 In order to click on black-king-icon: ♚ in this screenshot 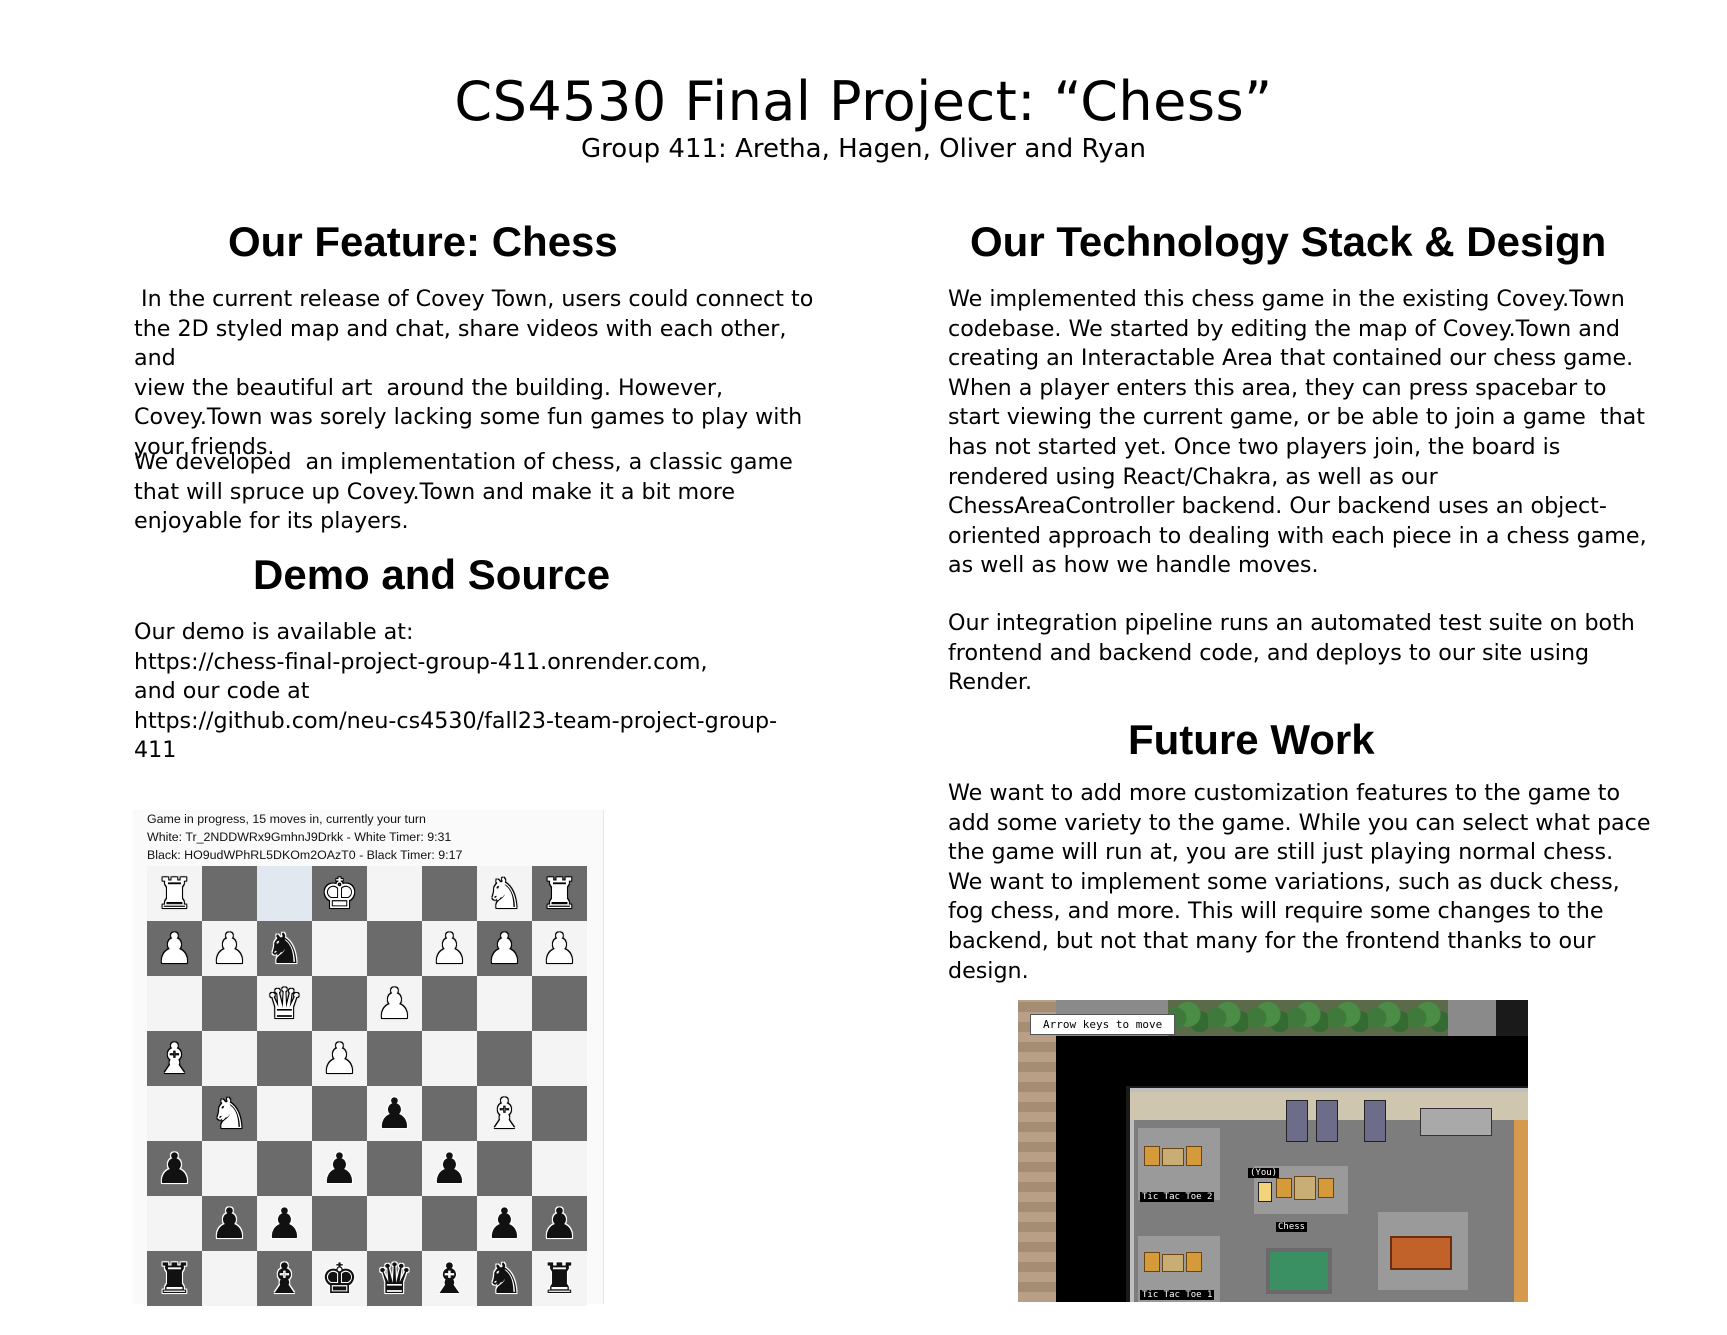, I will do `click(340, 1278)`.